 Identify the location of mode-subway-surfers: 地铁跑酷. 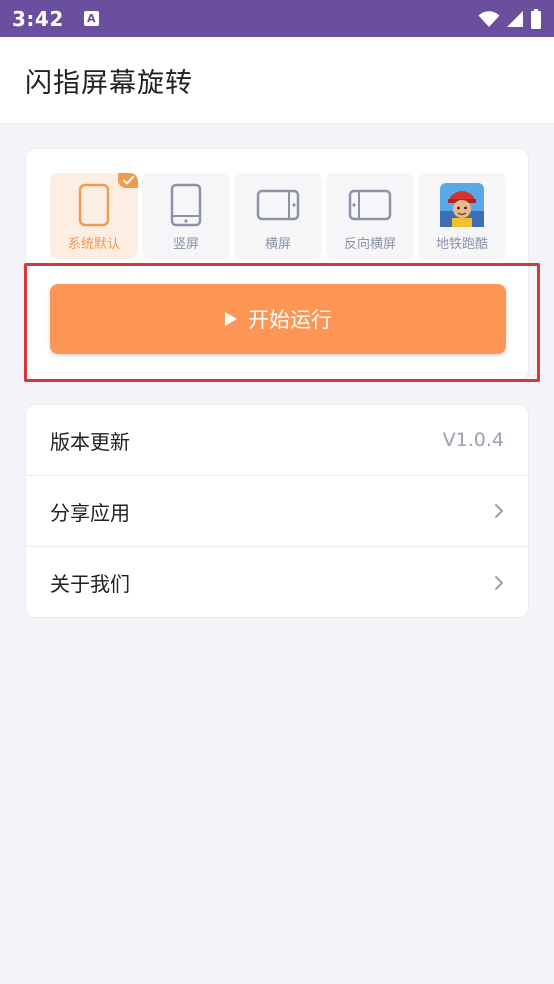
(462, 216).